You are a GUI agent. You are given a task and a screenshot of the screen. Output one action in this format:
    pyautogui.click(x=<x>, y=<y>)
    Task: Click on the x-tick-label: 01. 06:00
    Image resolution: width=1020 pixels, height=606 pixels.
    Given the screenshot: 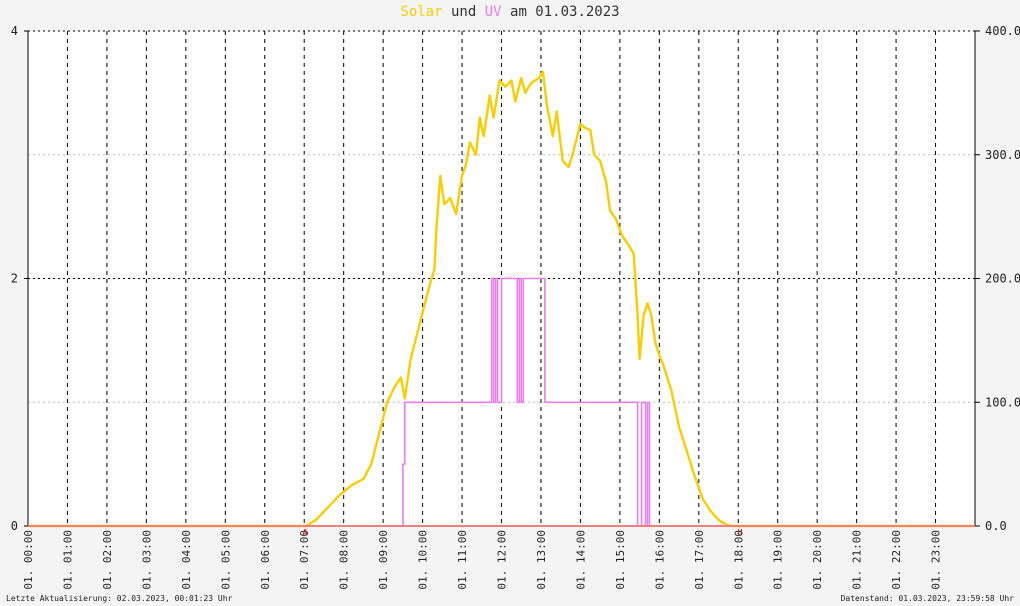 What is the action you would take?
    pyautogui.click(x=265, y=560)
    